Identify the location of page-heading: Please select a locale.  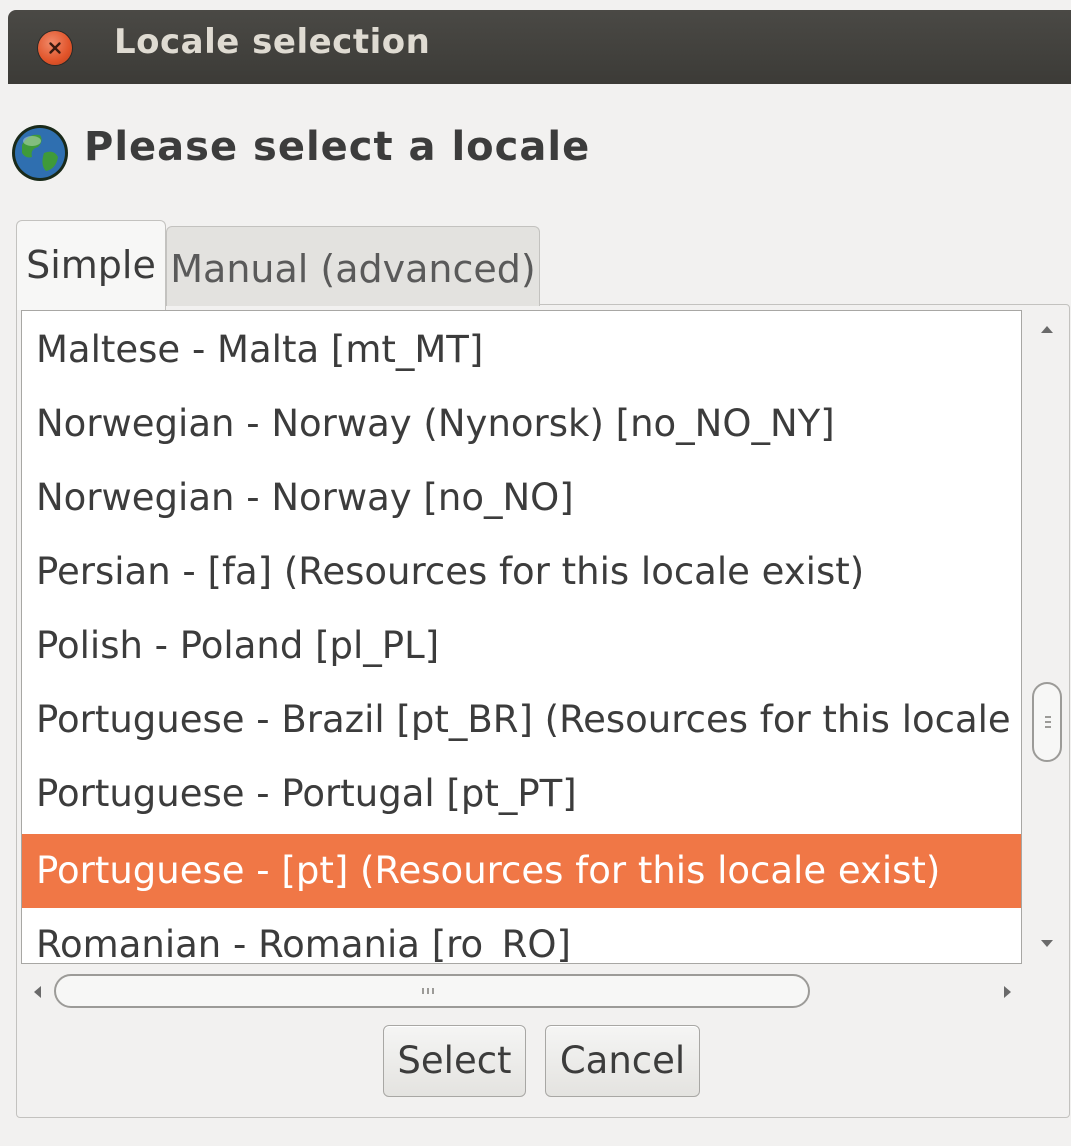
(337, 147).